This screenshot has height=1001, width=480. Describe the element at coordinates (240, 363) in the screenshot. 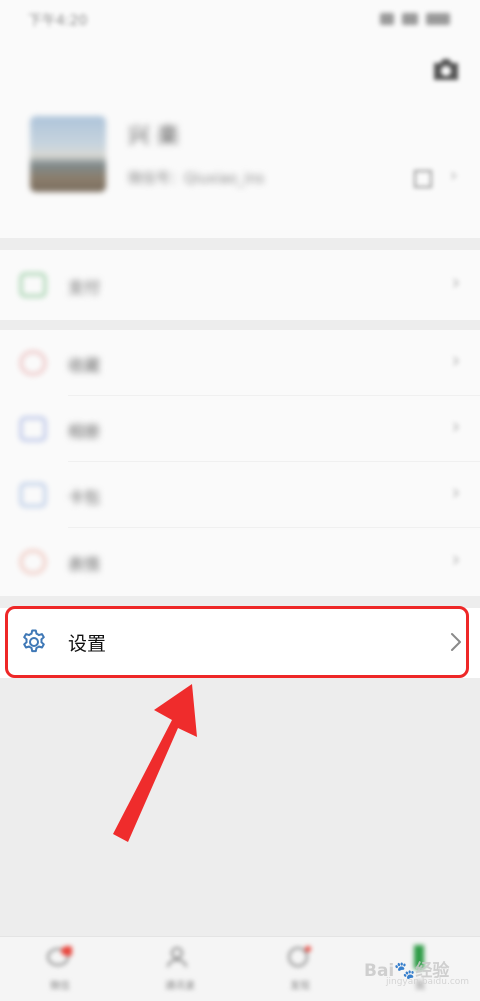

I see `menu-item-favorites: 收藏 ›` at that location.